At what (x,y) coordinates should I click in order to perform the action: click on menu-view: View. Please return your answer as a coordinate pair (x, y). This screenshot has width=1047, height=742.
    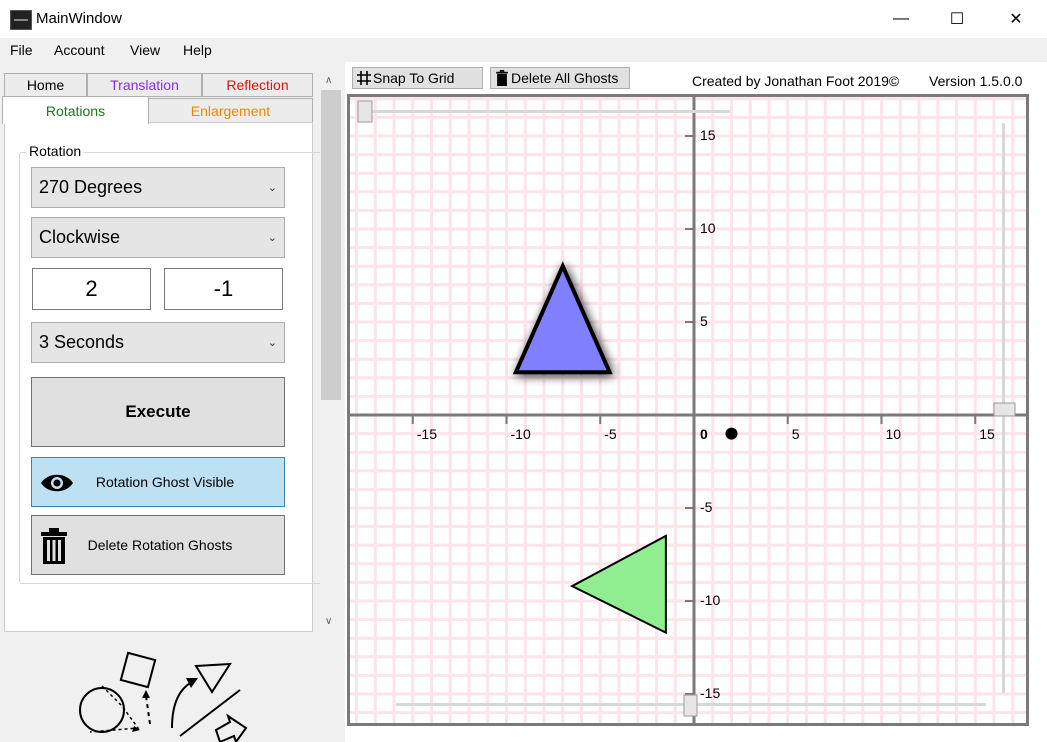
    Looking at the image, I should click on (145, 50).